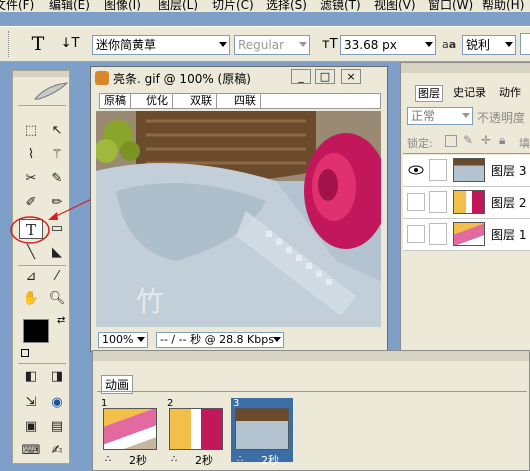 This screenshot has width=530, height=471. I want to click on text-orientation-icon: ↓T, so click(70, 44).